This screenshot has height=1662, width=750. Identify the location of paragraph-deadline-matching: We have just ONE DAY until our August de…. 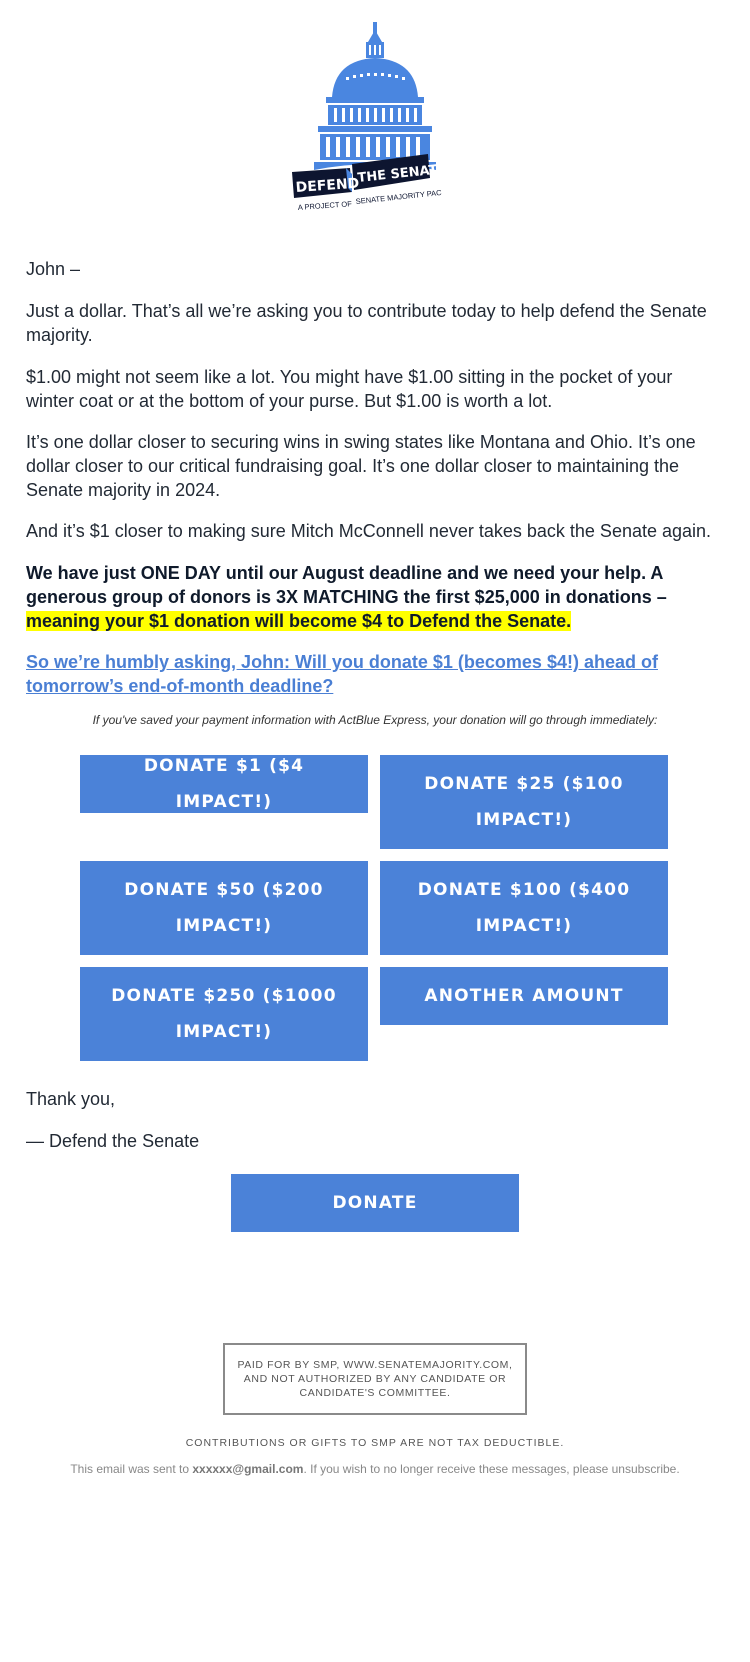
(371, 597).